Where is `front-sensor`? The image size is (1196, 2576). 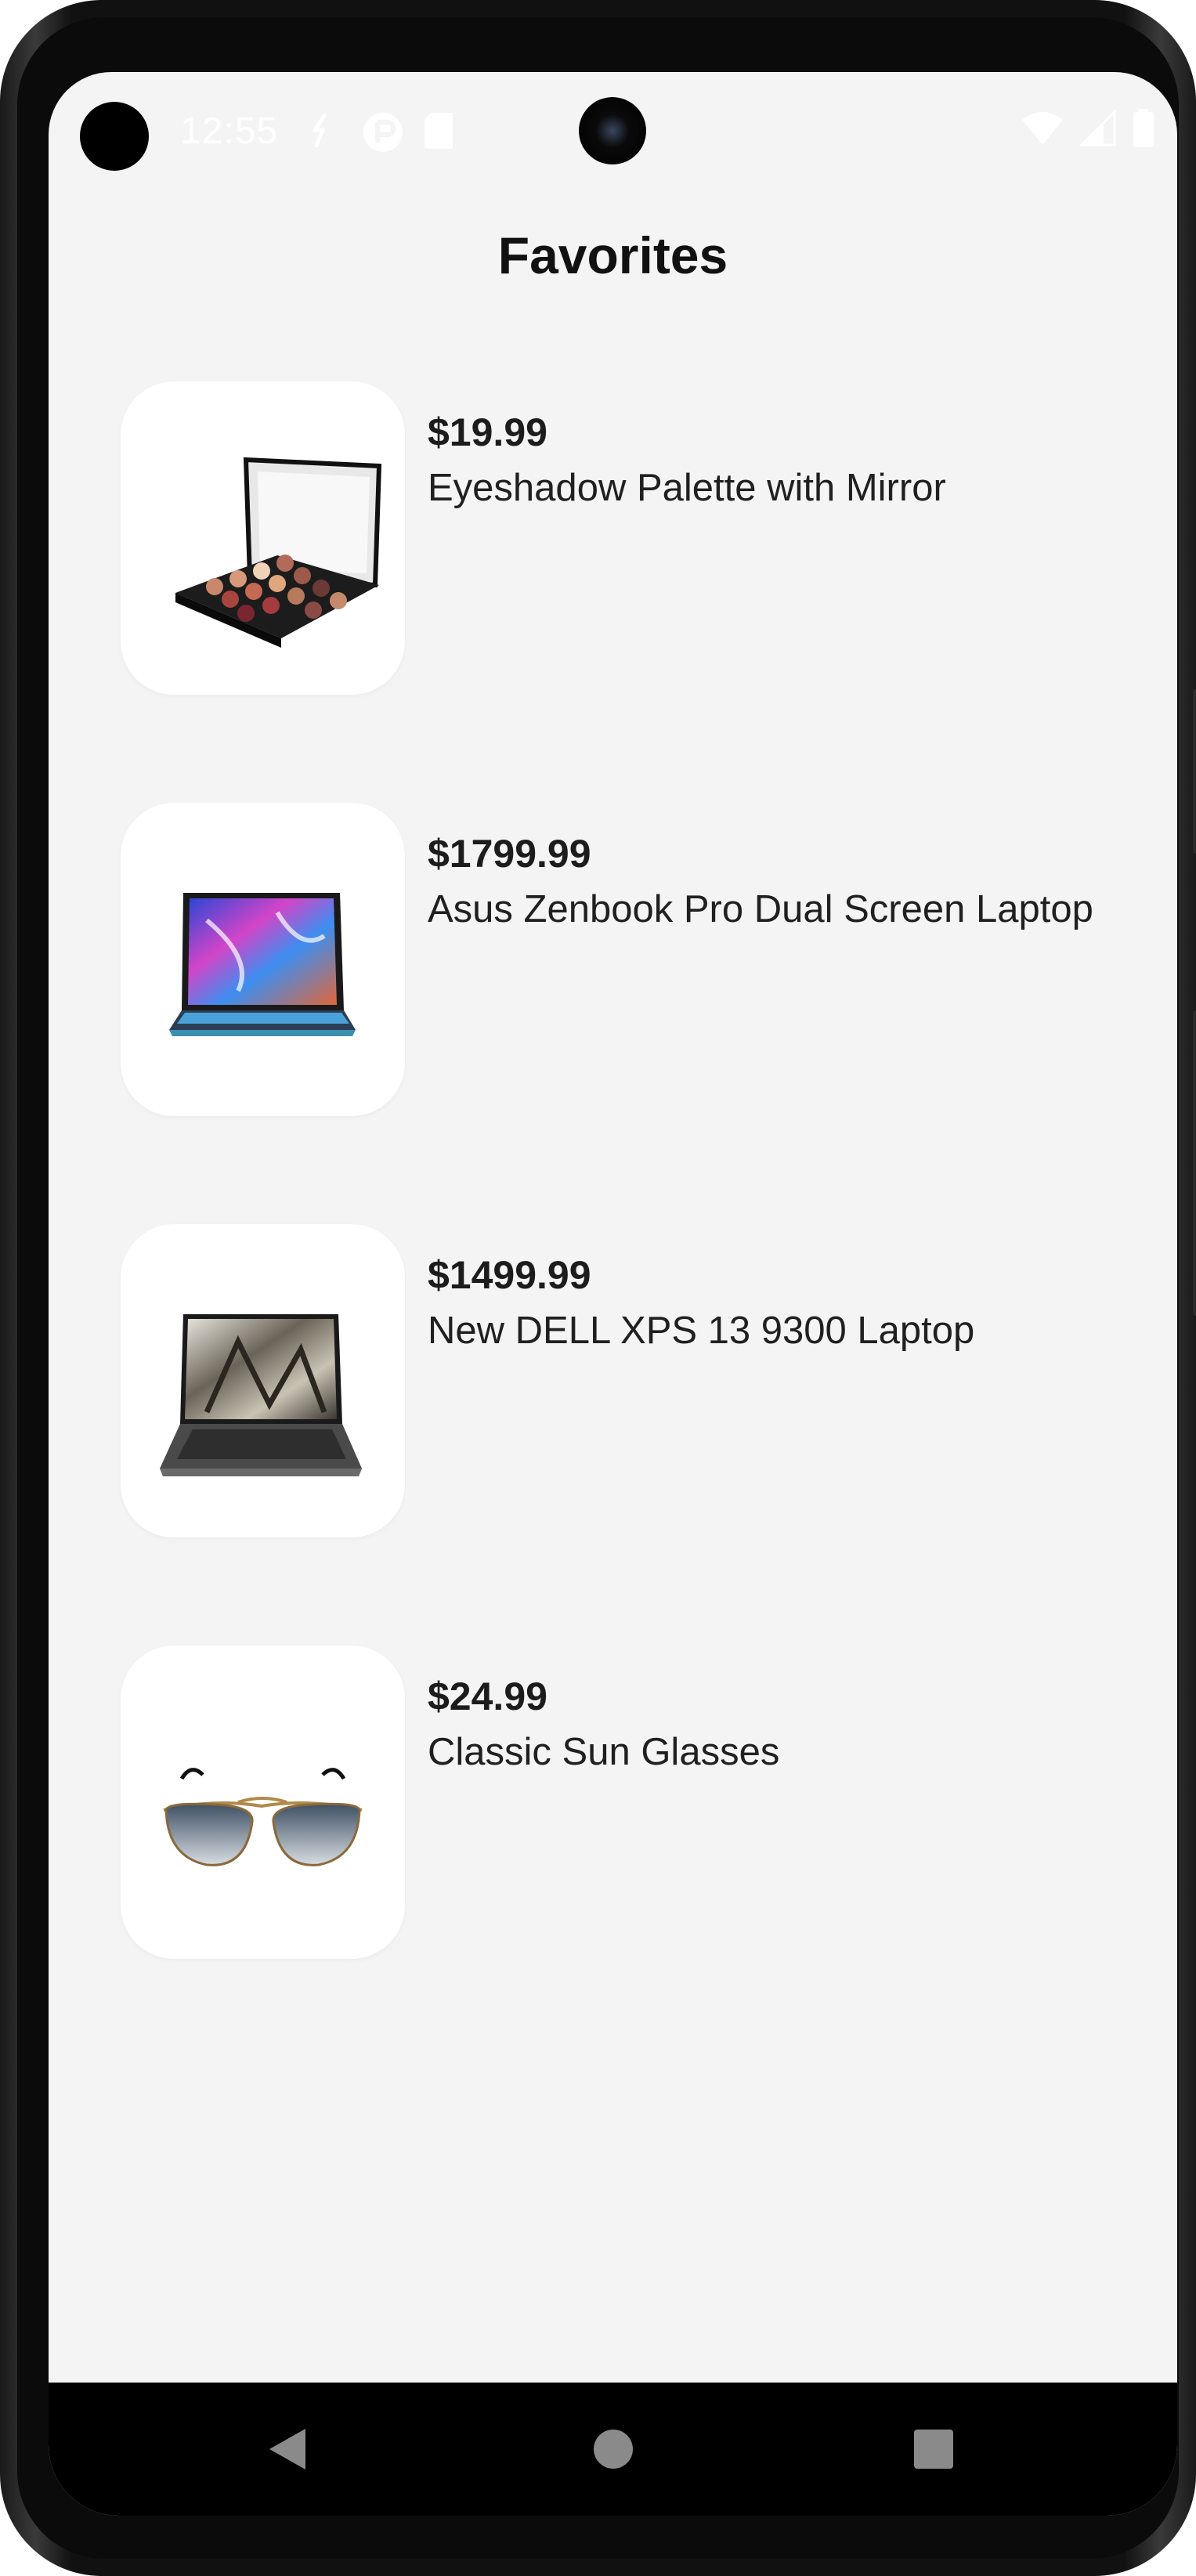
front-sensor is located at coordinates (114, 136).